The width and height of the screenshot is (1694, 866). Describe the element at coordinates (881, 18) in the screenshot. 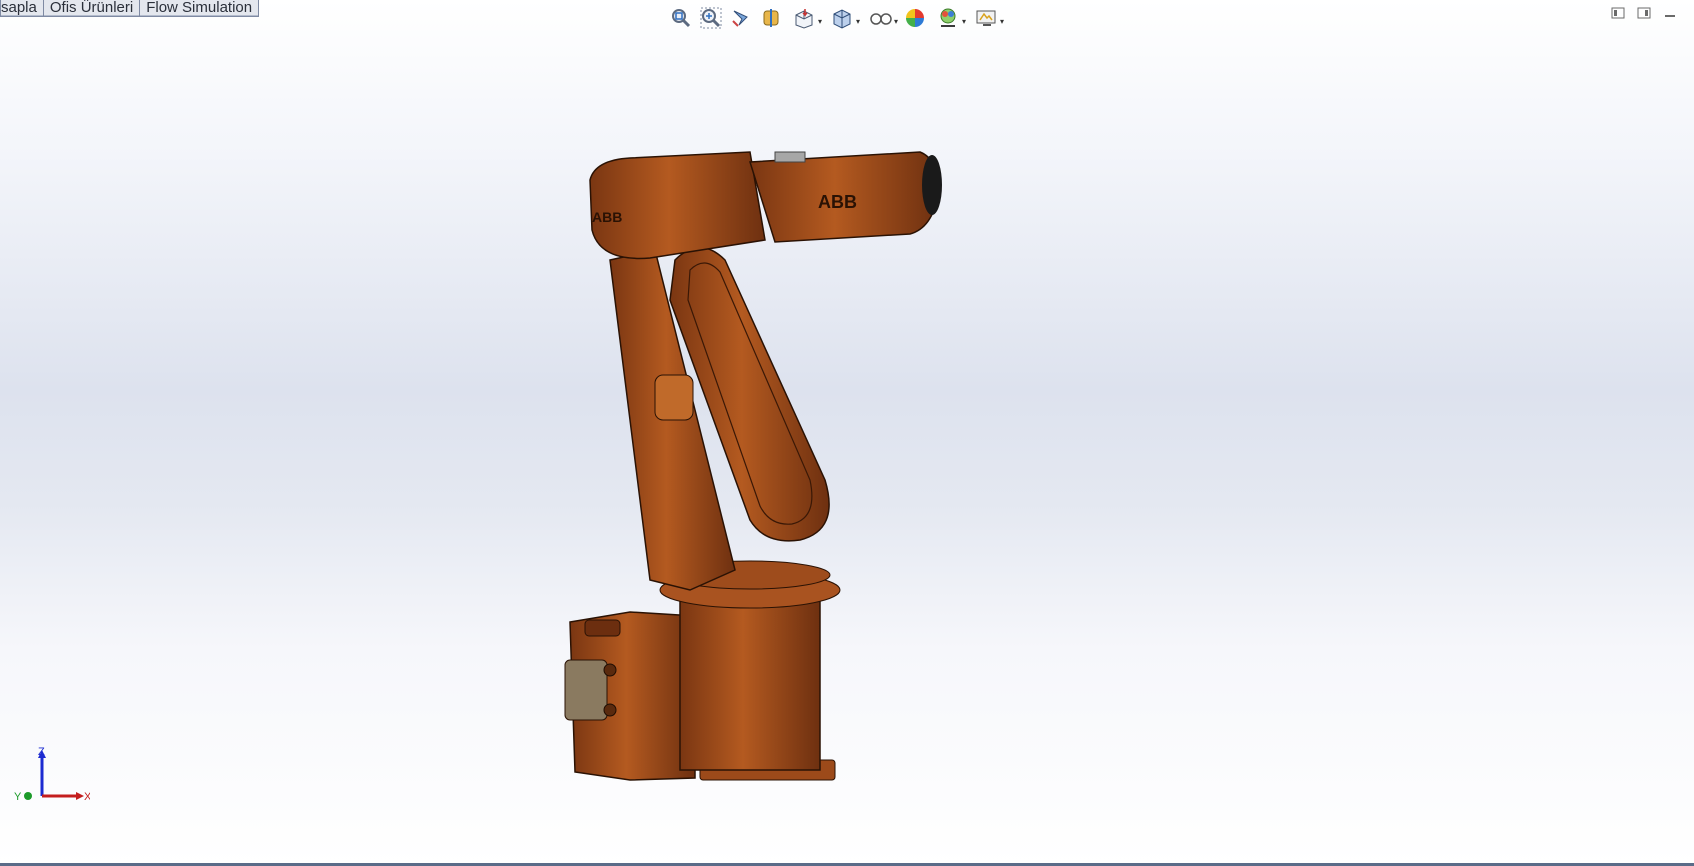

I see `hide-show-items-icon: ▾` at that location.